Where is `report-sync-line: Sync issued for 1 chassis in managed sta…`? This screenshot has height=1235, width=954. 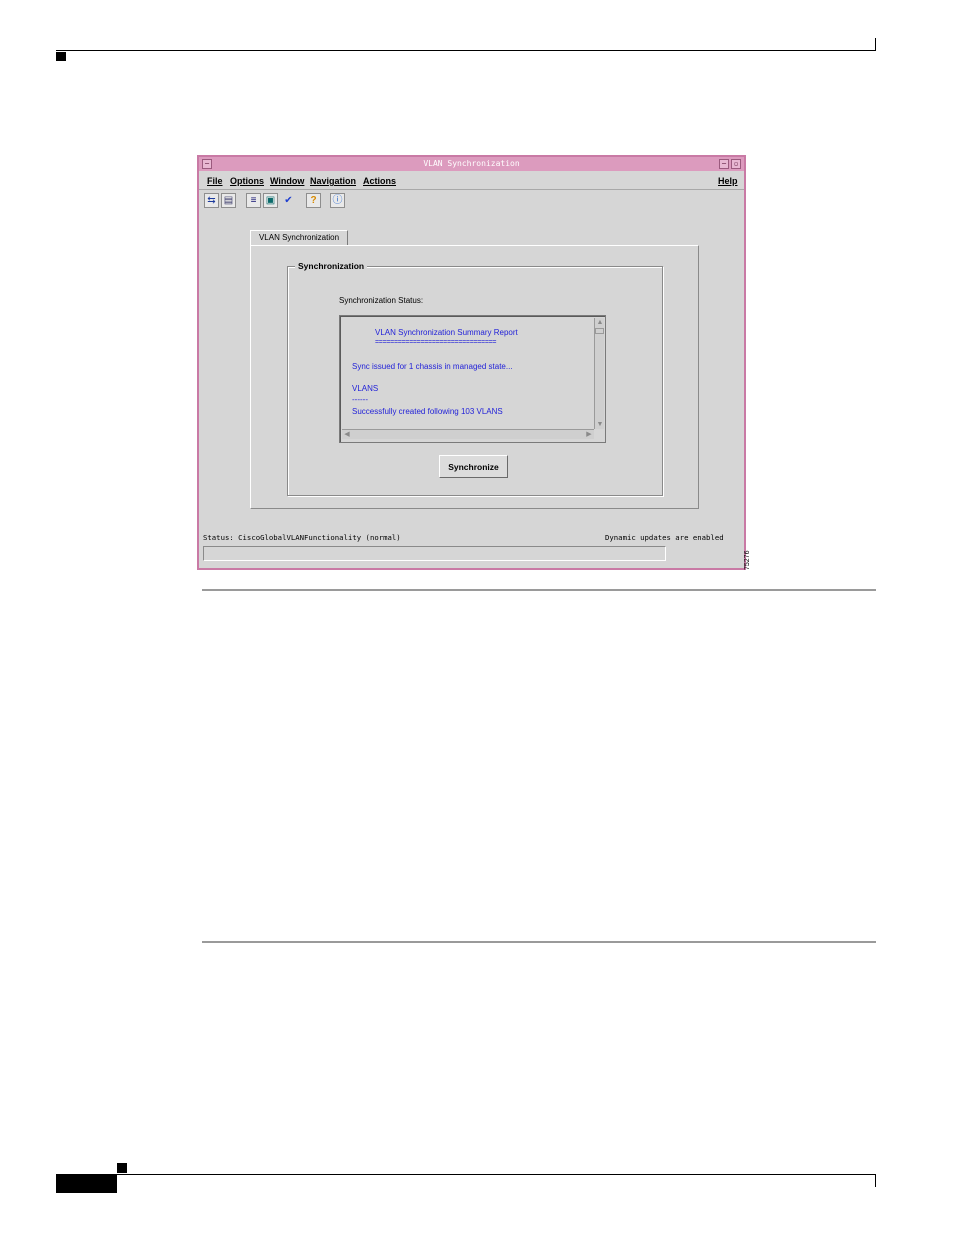 report-sync-line: Sync issued for 1 chassis in managed sta… is located at coordinates (432, 366).